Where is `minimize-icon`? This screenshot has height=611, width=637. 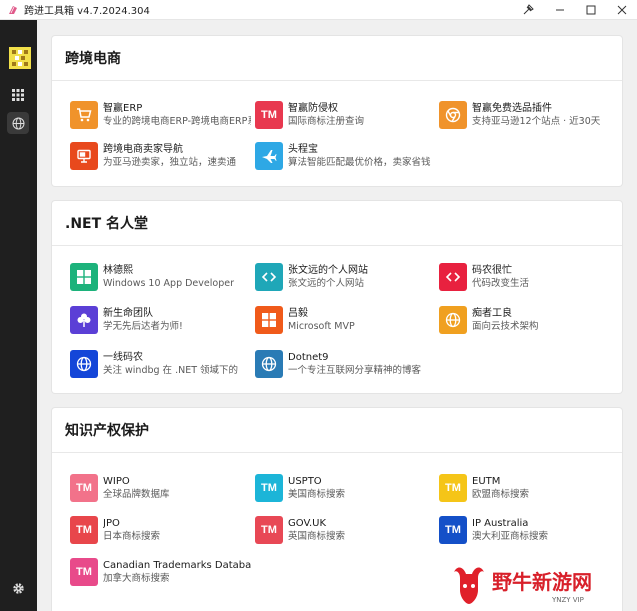 minimize-icon is located at coordinates (559, 10).